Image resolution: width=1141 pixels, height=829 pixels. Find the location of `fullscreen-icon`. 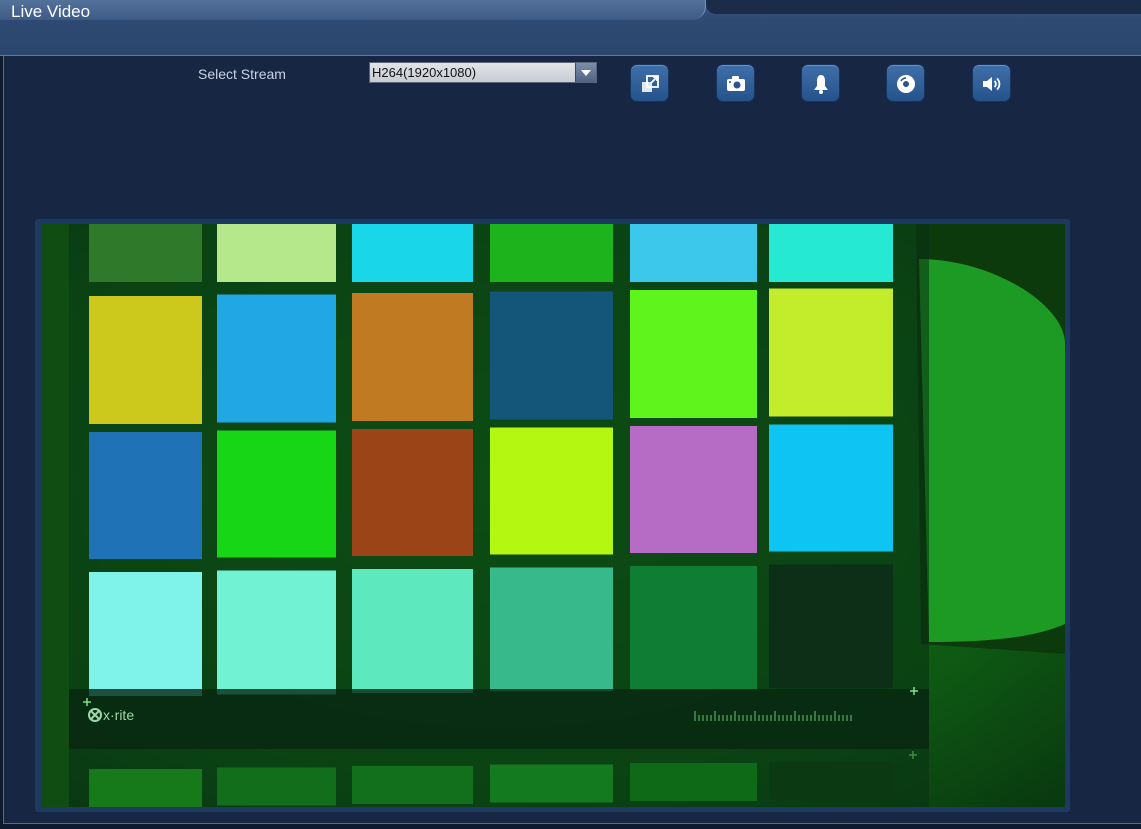

fullscreen-icon is located at coordinates (650, 83).